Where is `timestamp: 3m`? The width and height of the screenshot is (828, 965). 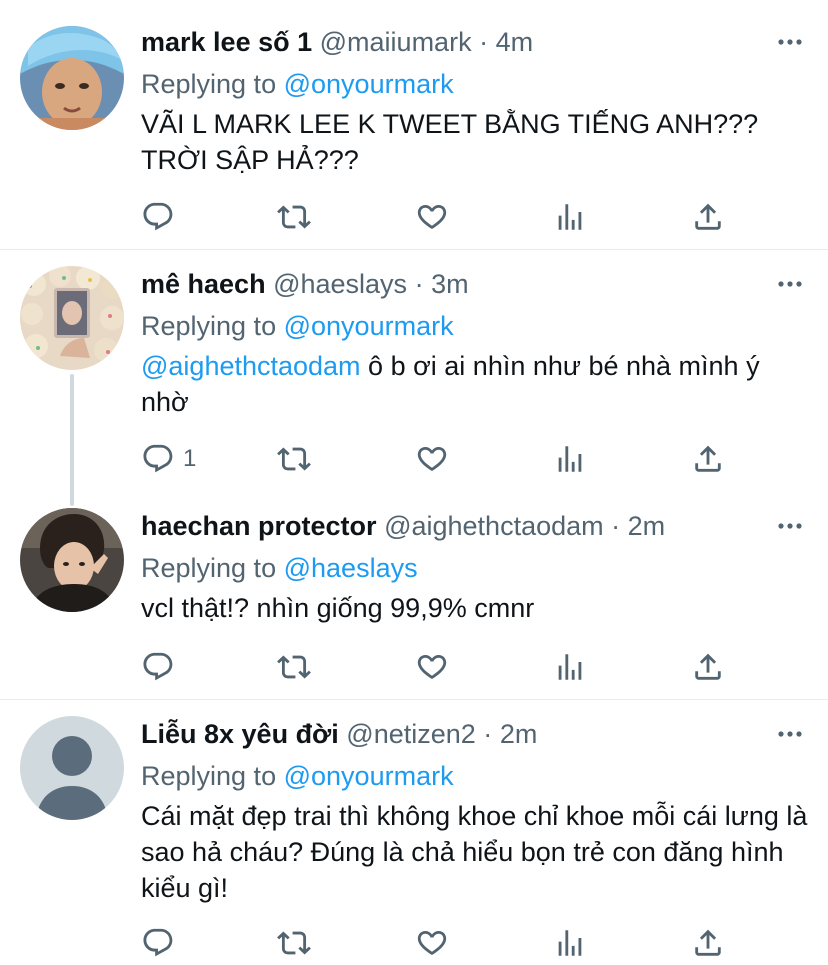
timestamp: 3m is located at coordinates (450, 284).